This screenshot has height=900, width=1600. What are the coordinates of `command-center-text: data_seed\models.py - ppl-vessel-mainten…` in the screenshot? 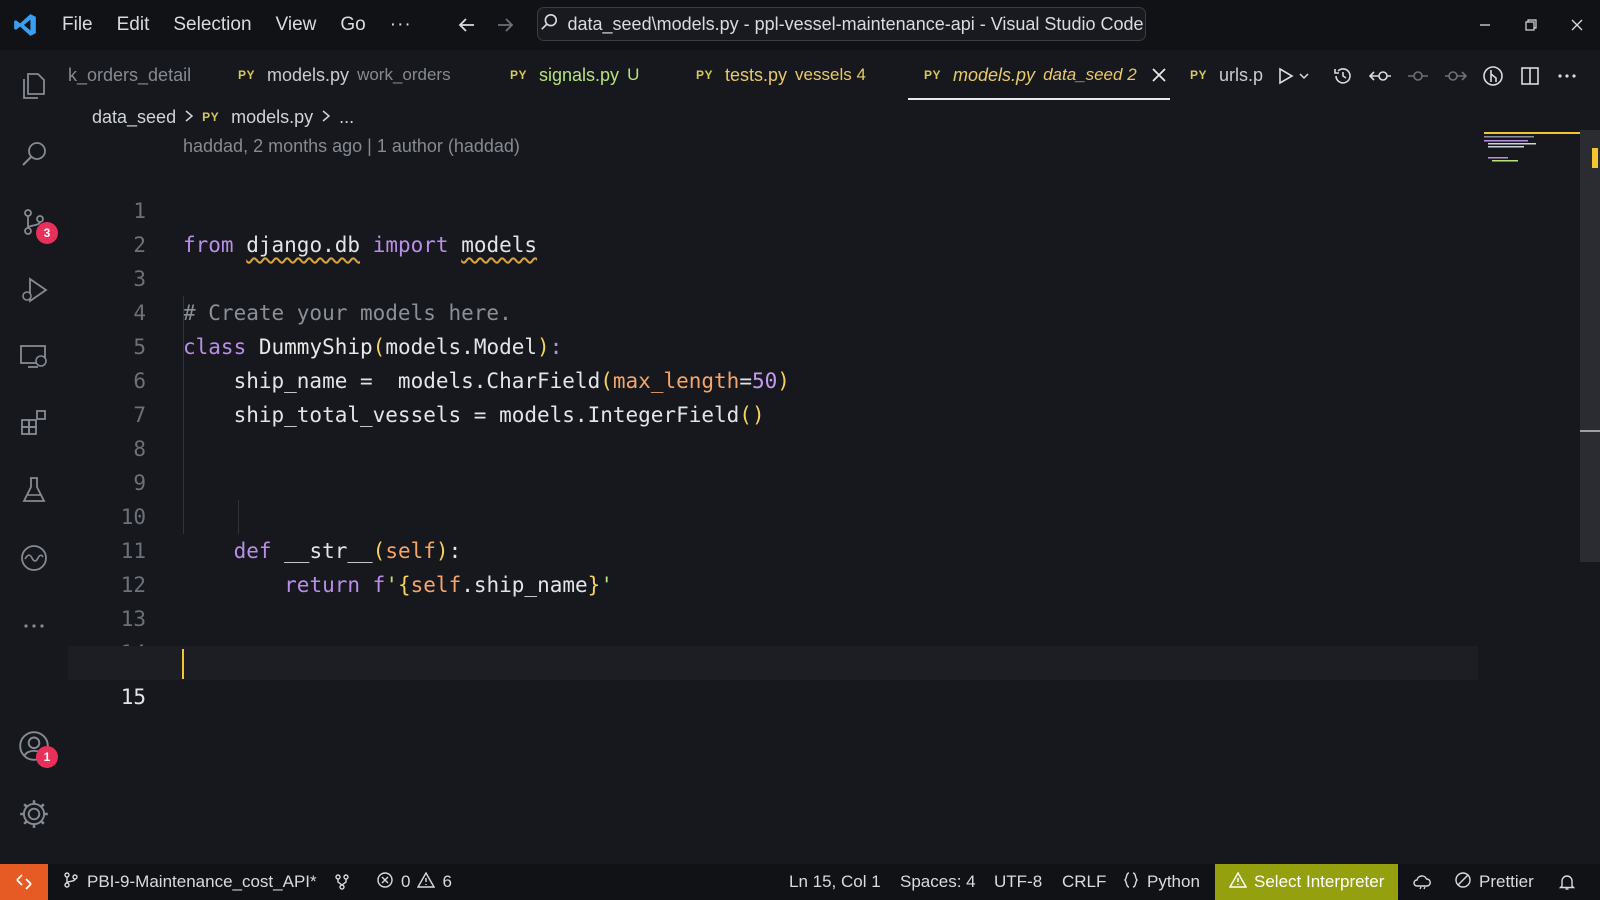 It's located at (855, 23).